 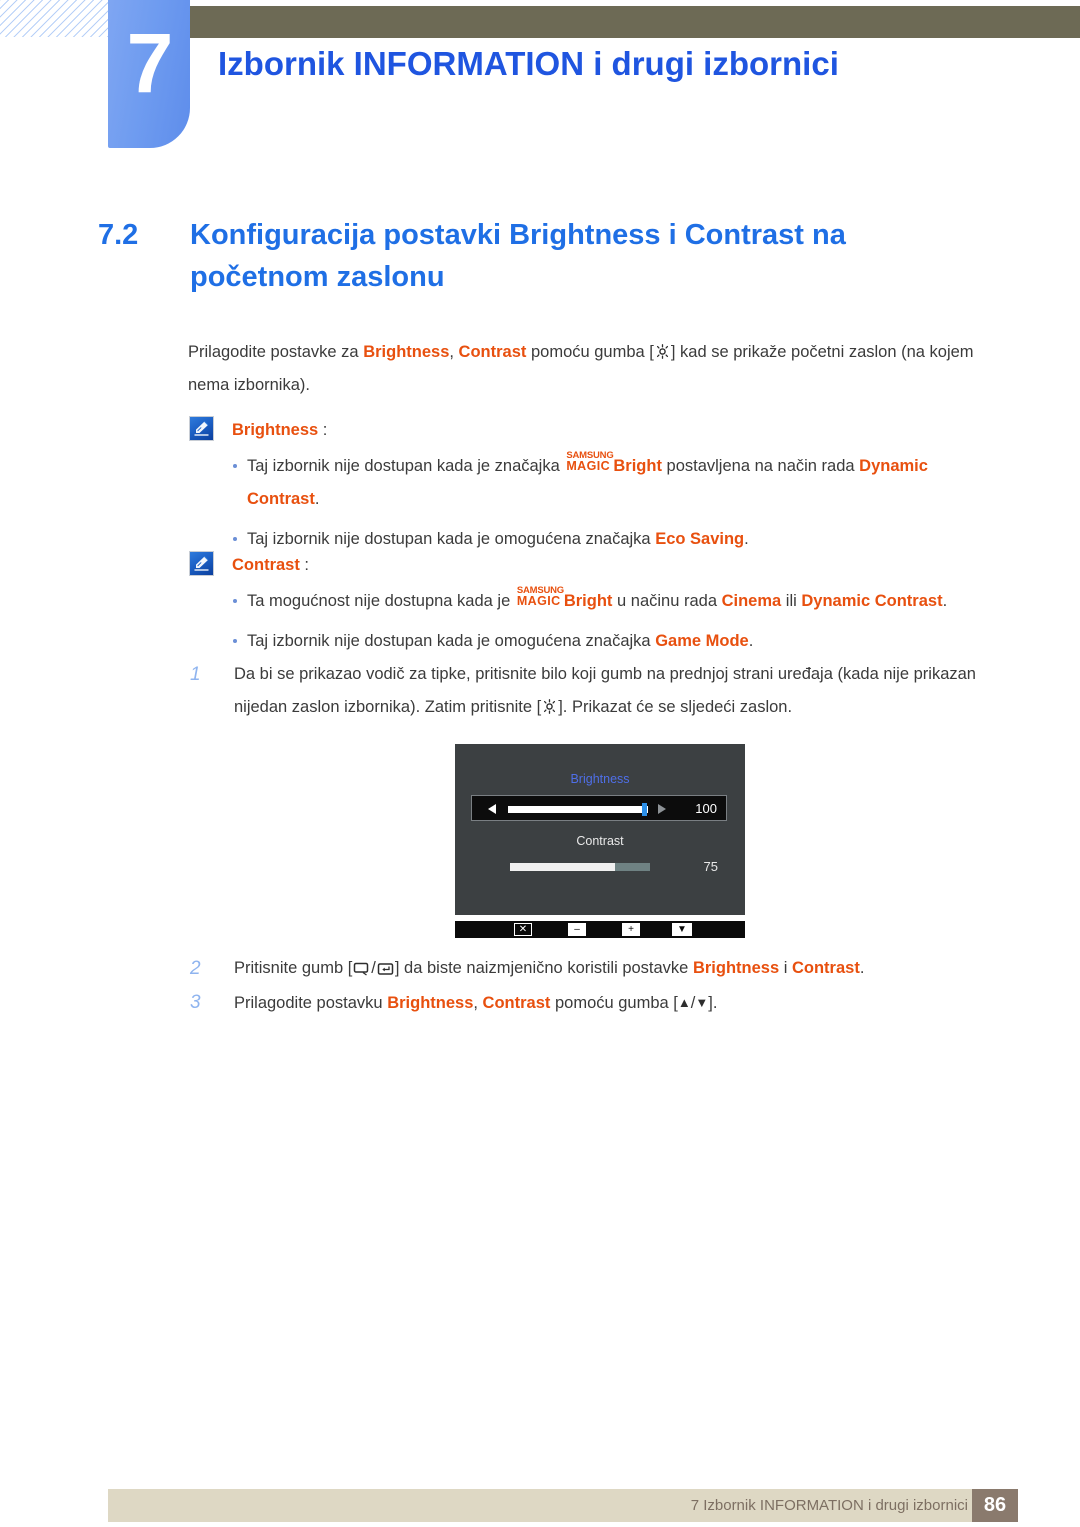 I want to click on step-text-mid: pomoću gumba [, so click(x=614, y=1003).